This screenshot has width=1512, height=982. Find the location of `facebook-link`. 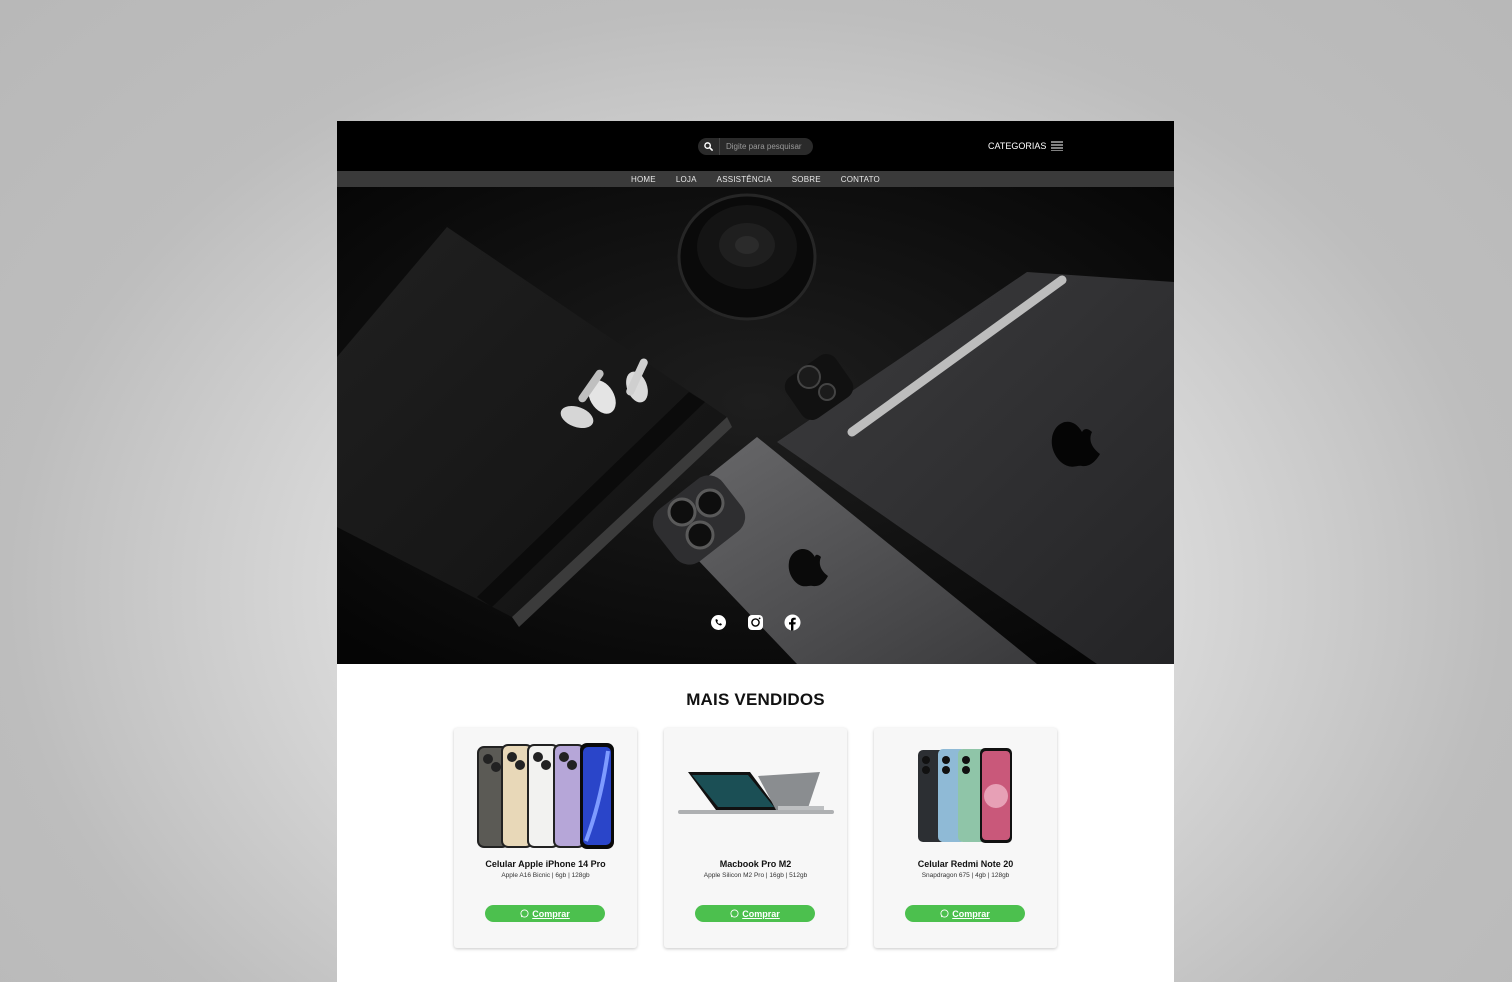

facebook-link is located at coordinates (792, 622).